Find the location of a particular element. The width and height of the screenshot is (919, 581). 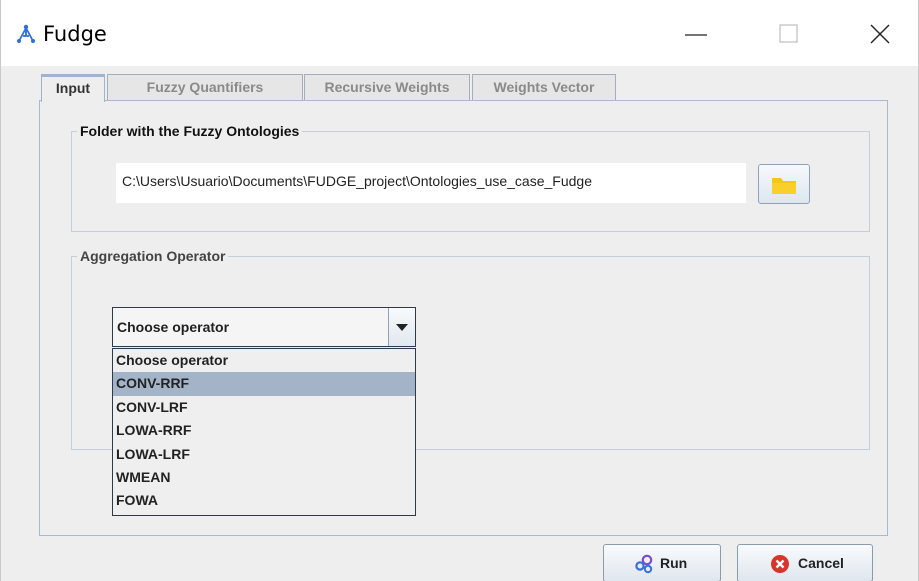

close-icon is located at coordinates (880, 34).